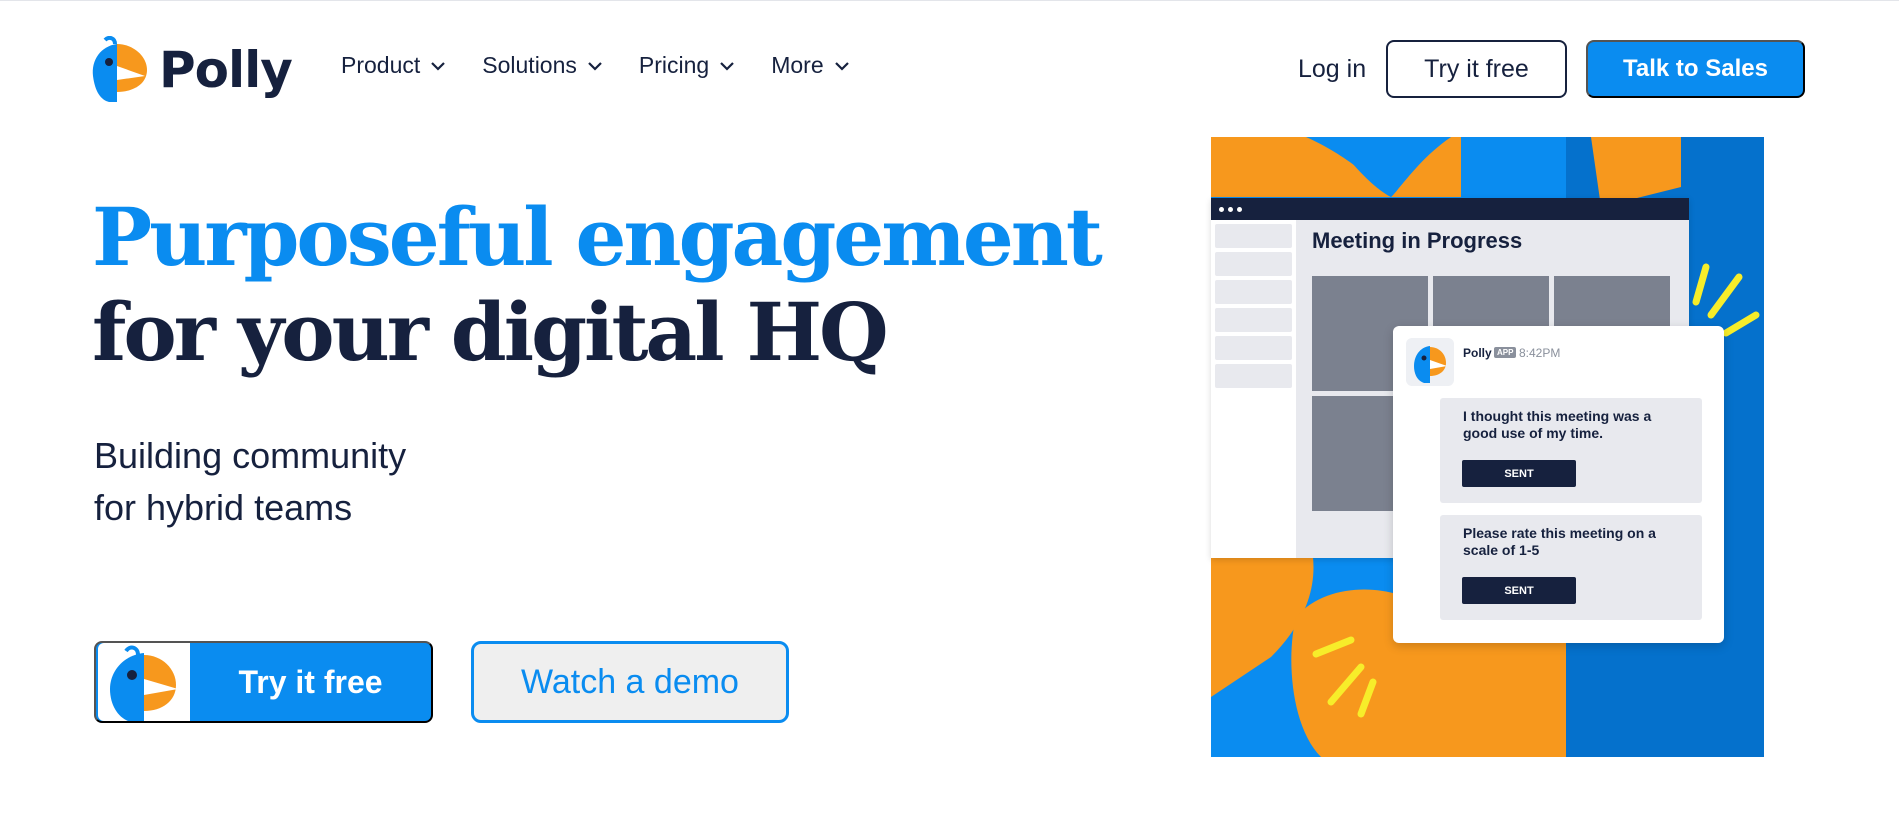  Describe the element at coordinates (529, 65) in the screenshot. I see `nav-solutions-label: Solutions` at that location.